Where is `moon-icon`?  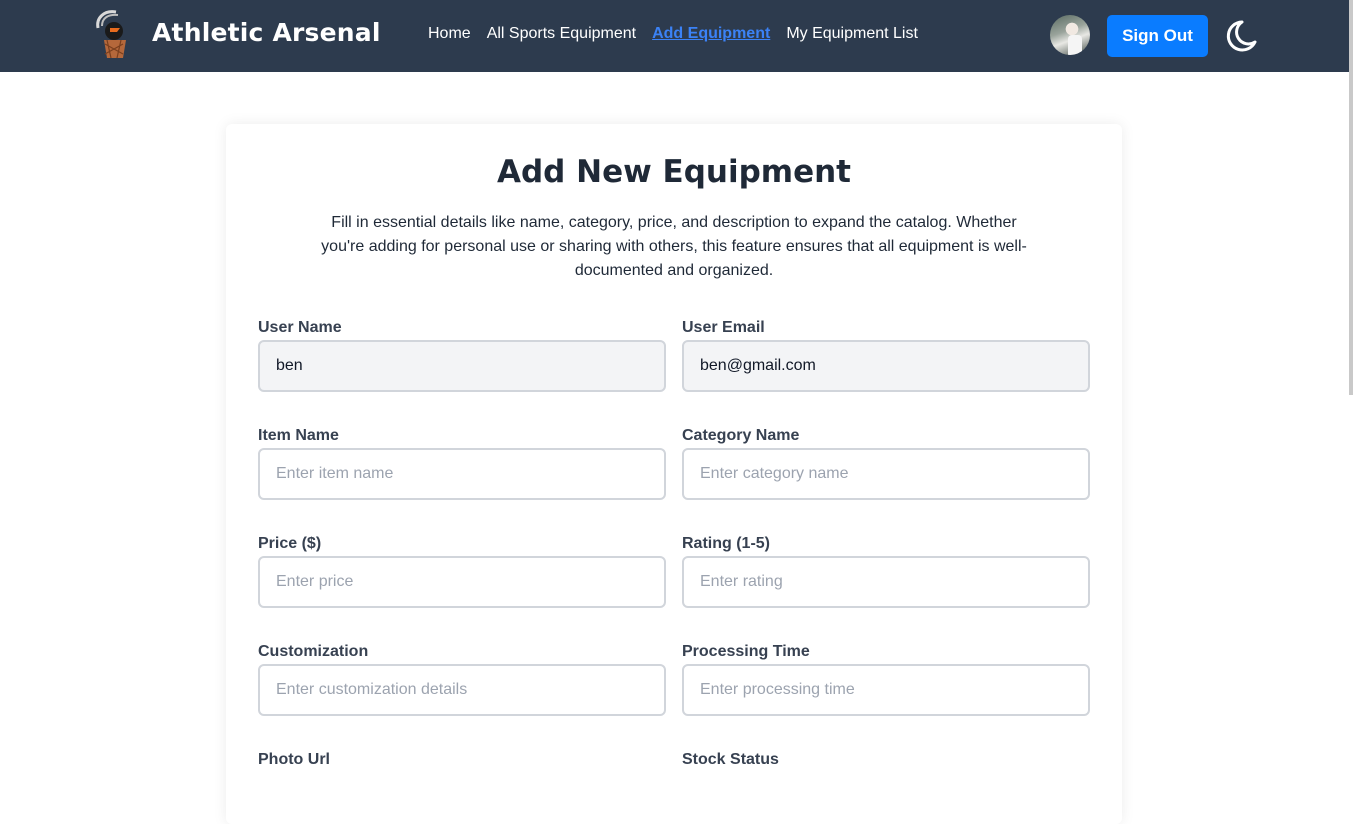
moon-icon is located at coordinates (1240, 36).